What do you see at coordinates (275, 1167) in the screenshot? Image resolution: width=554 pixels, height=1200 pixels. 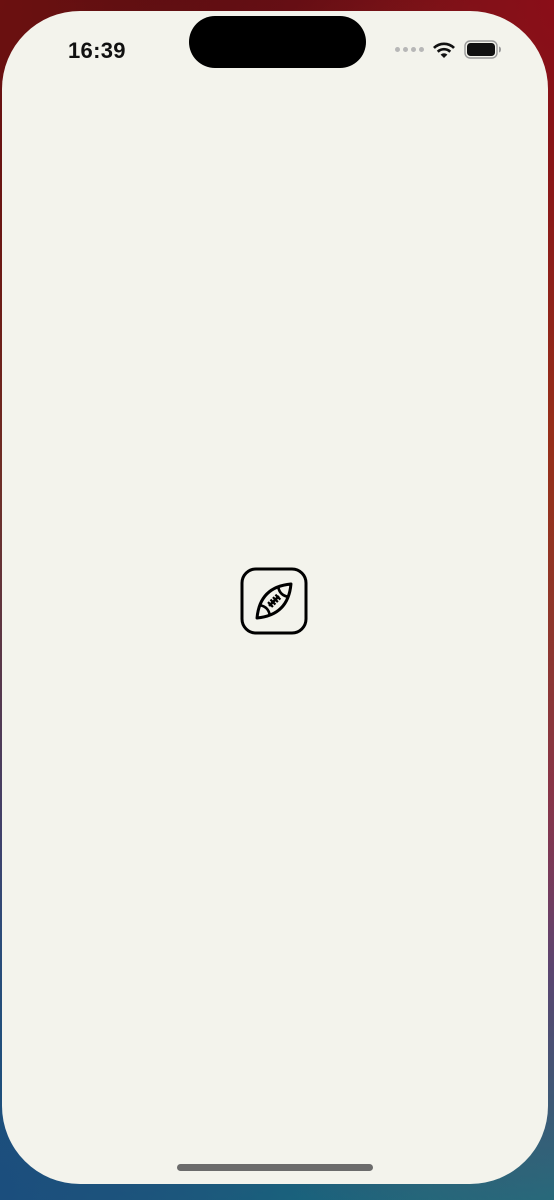 I see `home-indicator` at bounding box center [275, 1167].